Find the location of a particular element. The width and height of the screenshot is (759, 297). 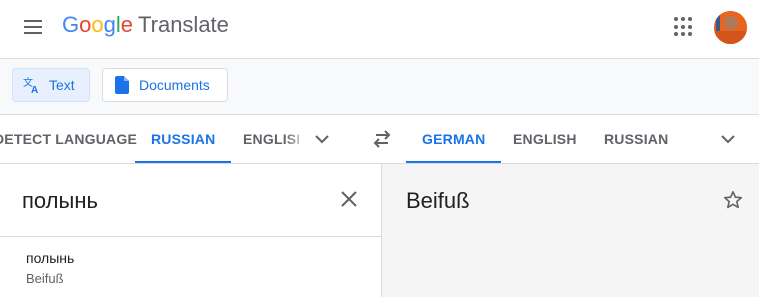

save-translation-star-icon is located at coordinates (733, 200).